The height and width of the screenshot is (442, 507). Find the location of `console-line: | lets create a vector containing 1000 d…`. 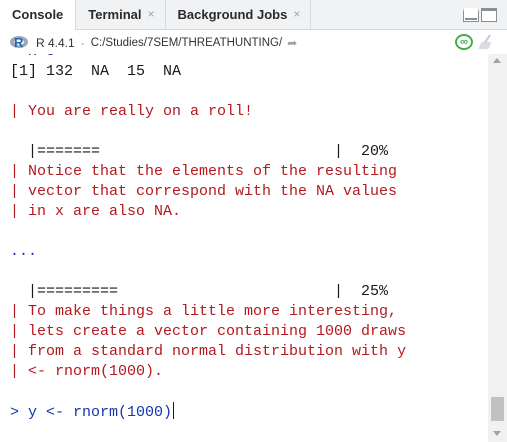

console-line: | lets create a vector containing 1000 d… is located at coordinates (208, 331).